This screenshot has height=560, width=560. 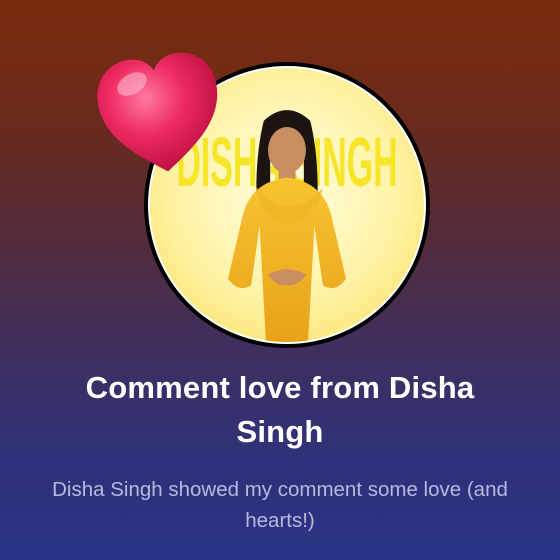 What do you see at coordinates (280, 409) in the screenshot?
I see `notification-title: Comment love from Disha Singh` at bounding box center [280, 409].